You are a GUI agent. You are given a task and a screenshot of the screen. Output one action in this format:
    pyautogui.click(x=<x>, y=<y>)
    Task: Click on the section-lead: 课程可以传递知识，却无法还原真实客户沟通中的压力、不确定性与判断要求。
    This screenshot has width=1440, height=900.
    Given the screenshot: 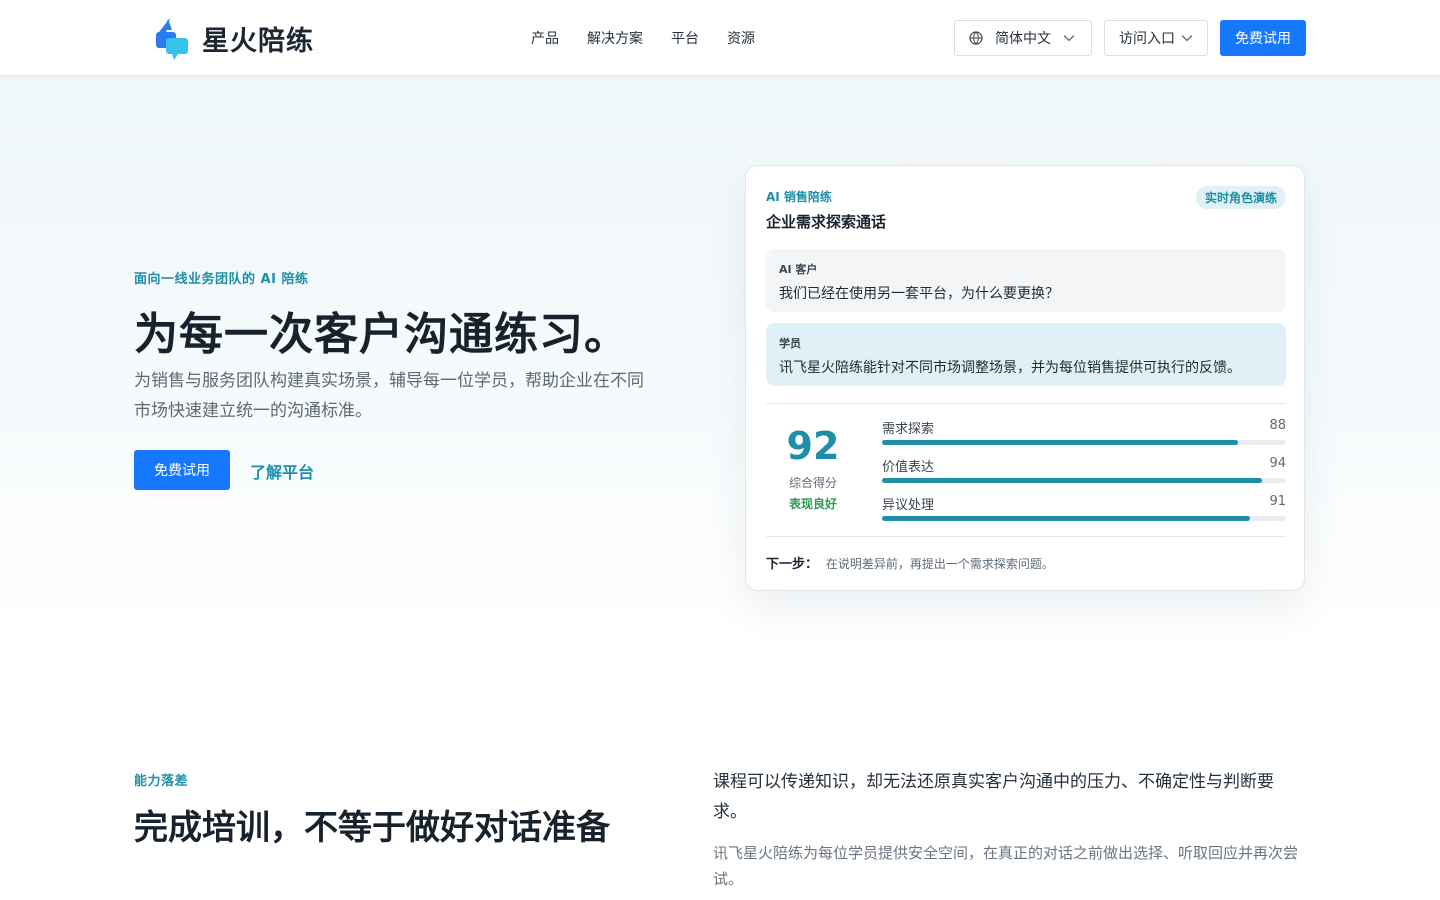 What is the action you would take?
    pyautogui.click(x=993, y=797)
    